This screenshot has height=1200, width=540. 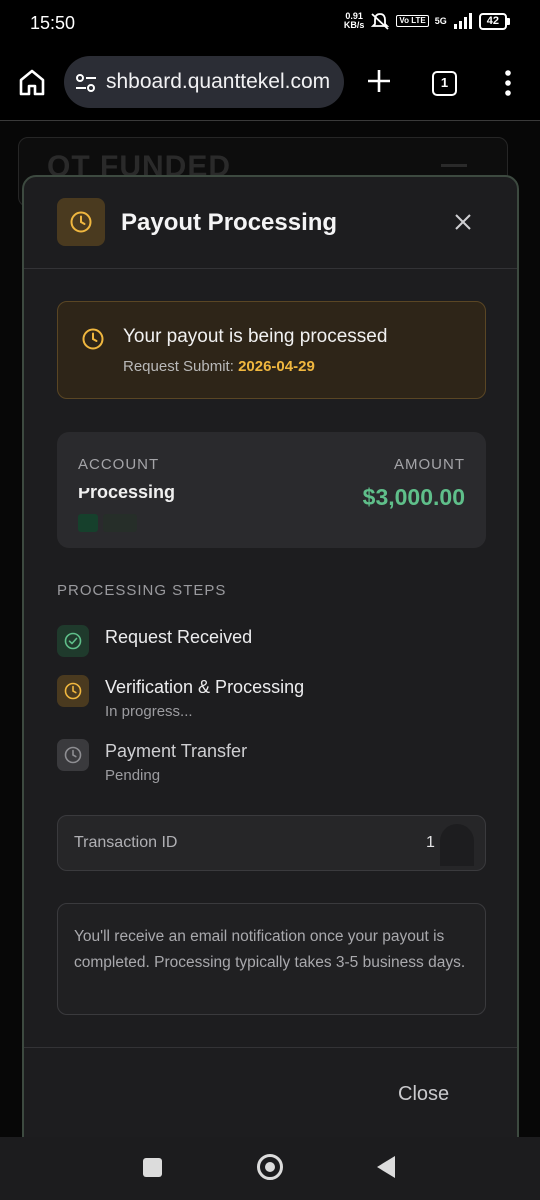 I want to click on step-payment-transfer: Payment Transfer Pending, so click(x=272, y=764).